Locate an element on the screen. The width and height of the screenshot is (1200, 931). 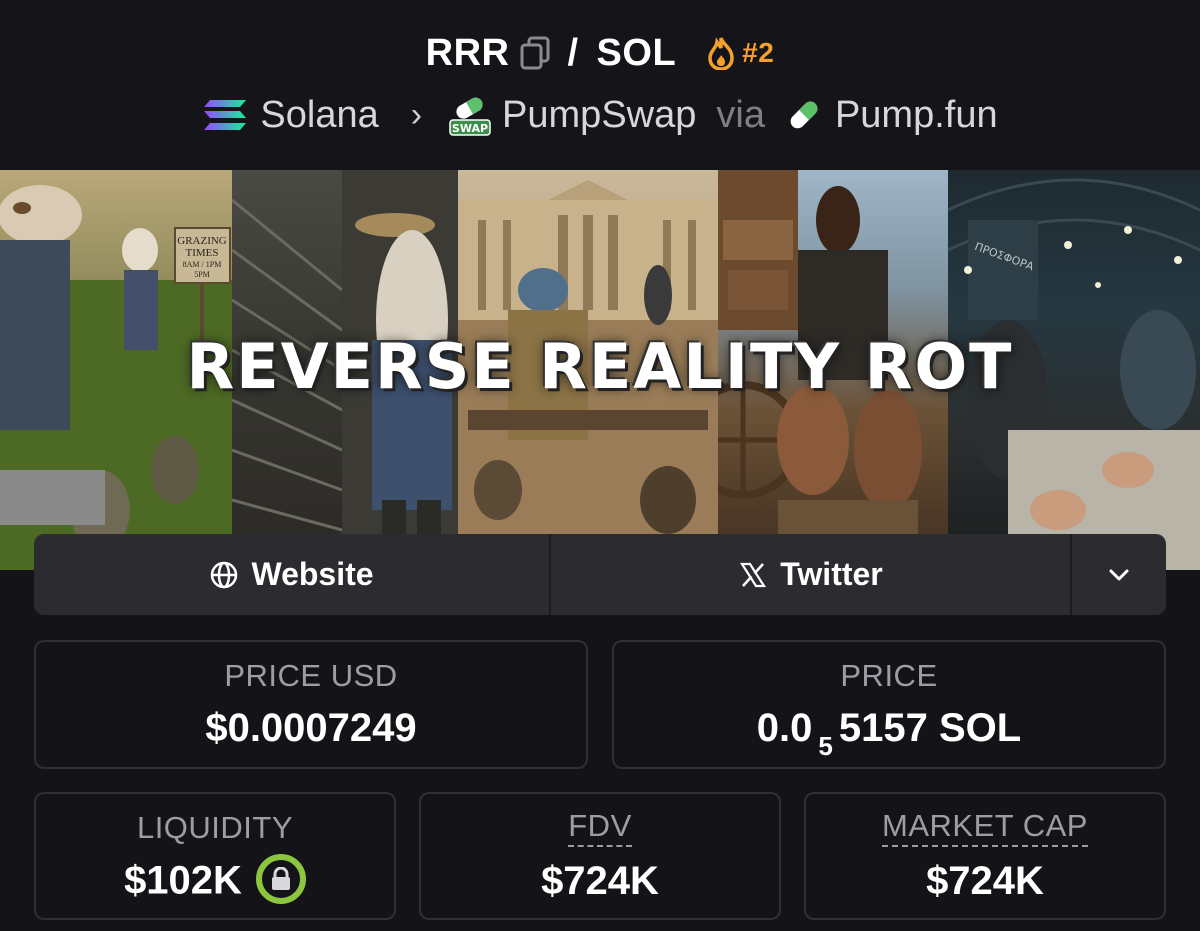
twitter-button: Twitter is located at coordinates (811, 574).